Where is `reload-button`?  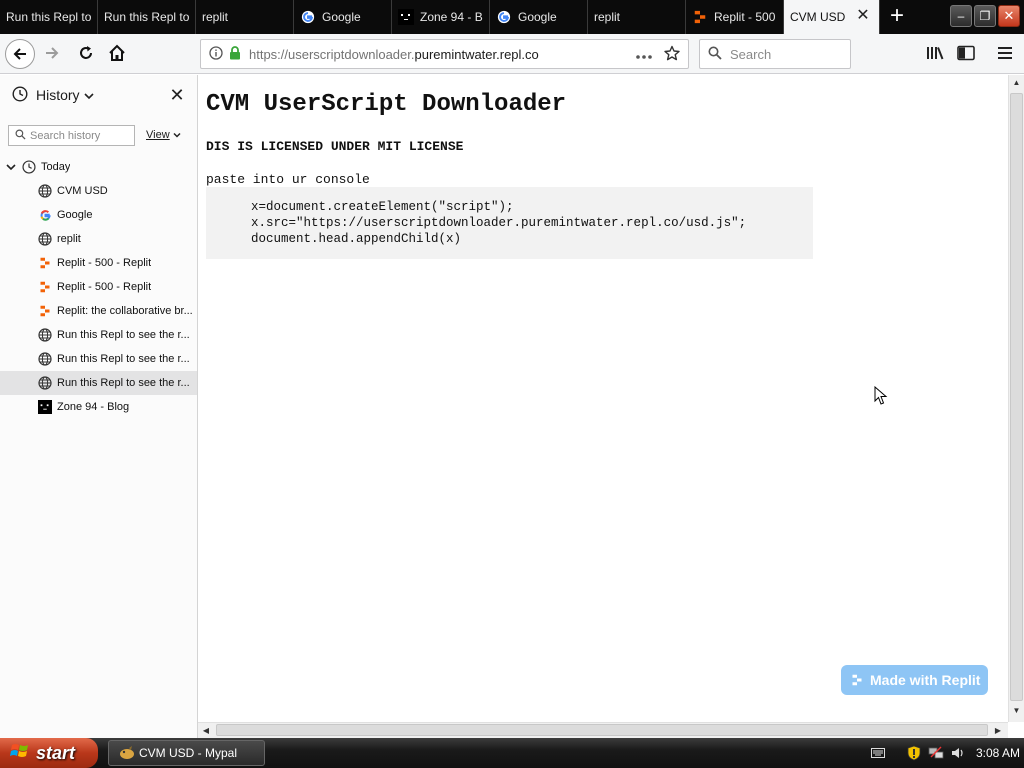 reload-button is located at coordinates (86, 54).